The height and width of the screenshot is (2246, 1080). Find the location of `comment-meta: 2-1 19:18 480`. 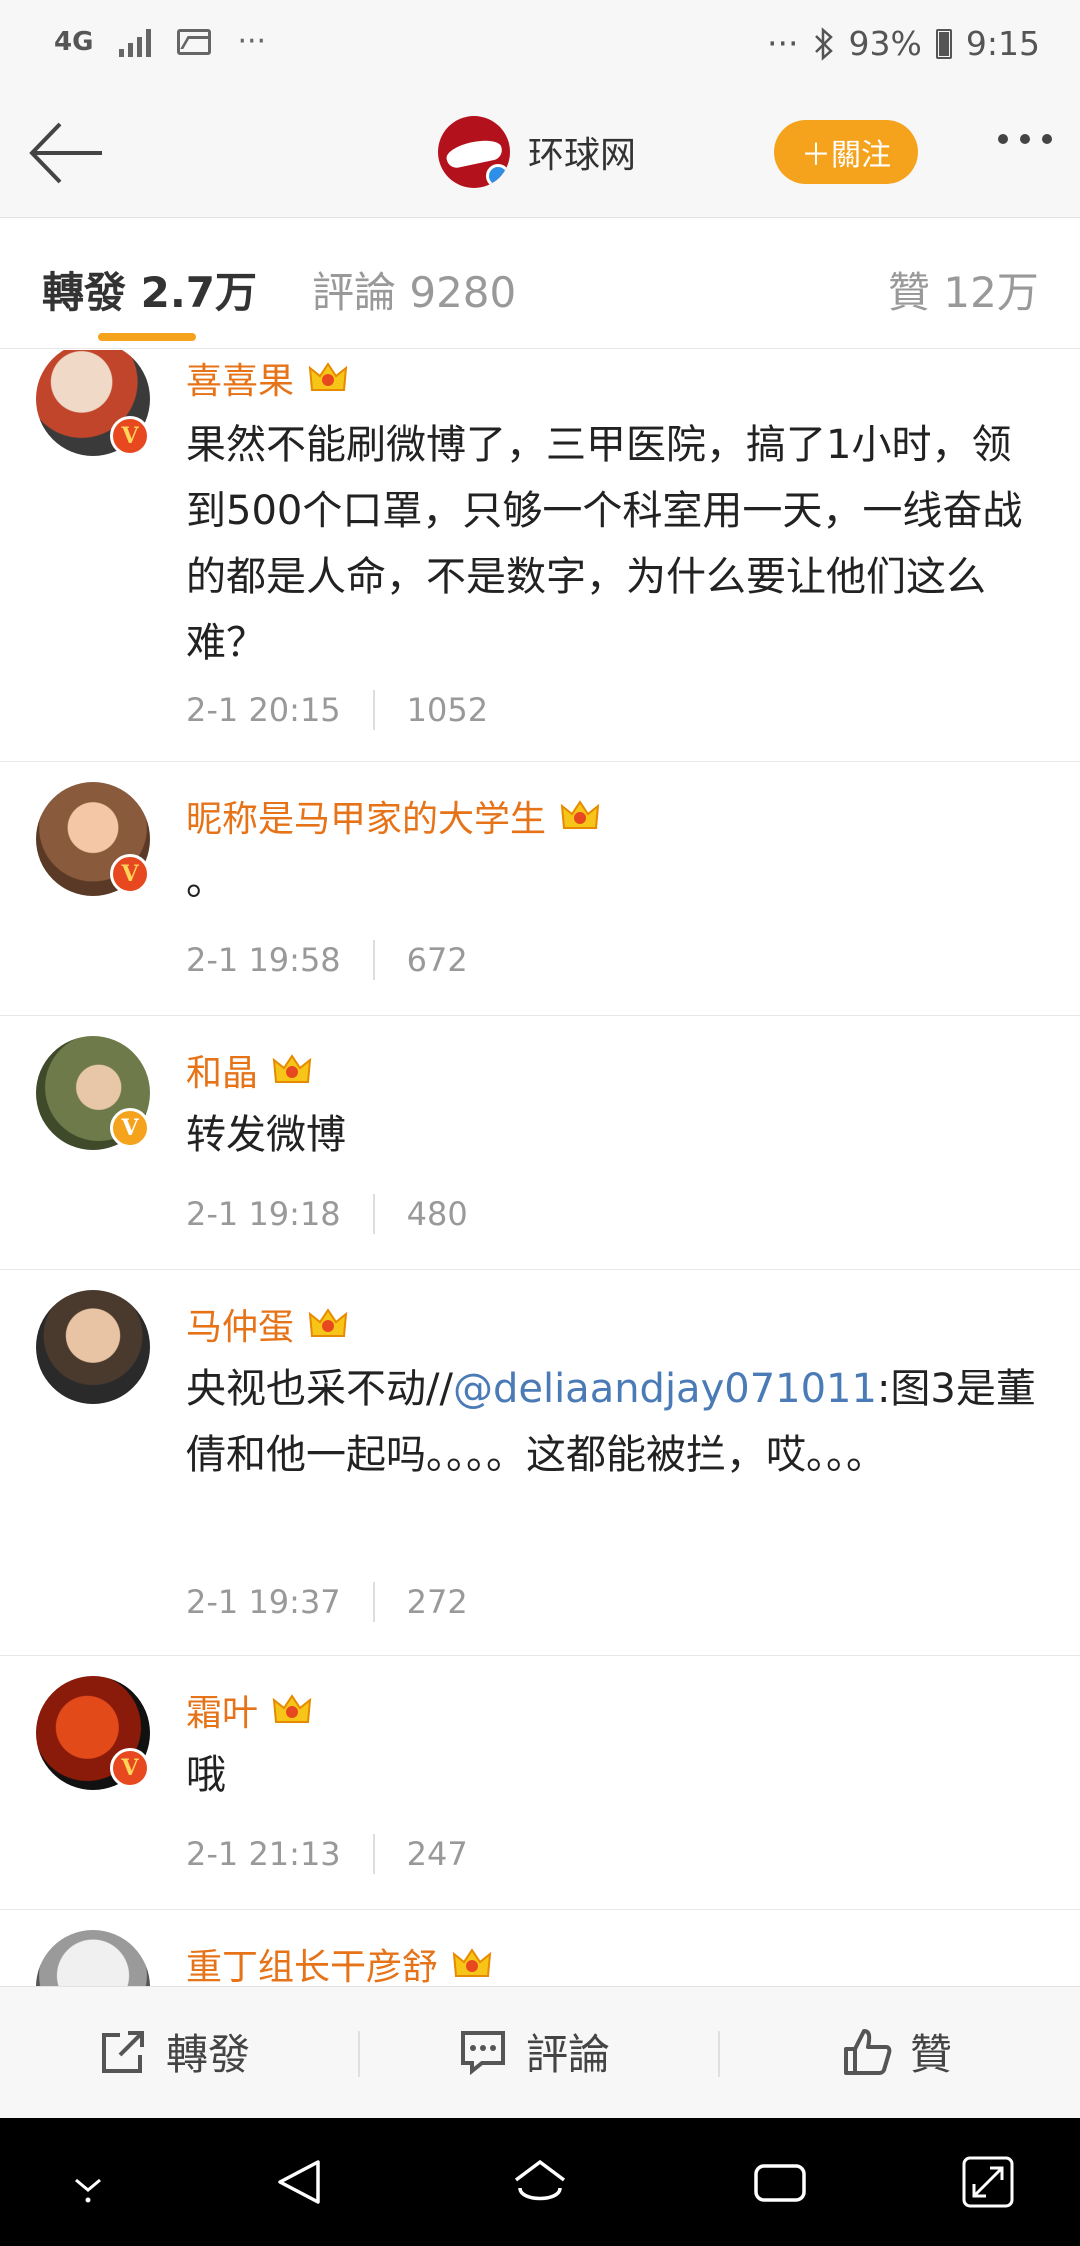

comment-meta: 2-1 19:18 480 is located at coordinates (327, 1214).